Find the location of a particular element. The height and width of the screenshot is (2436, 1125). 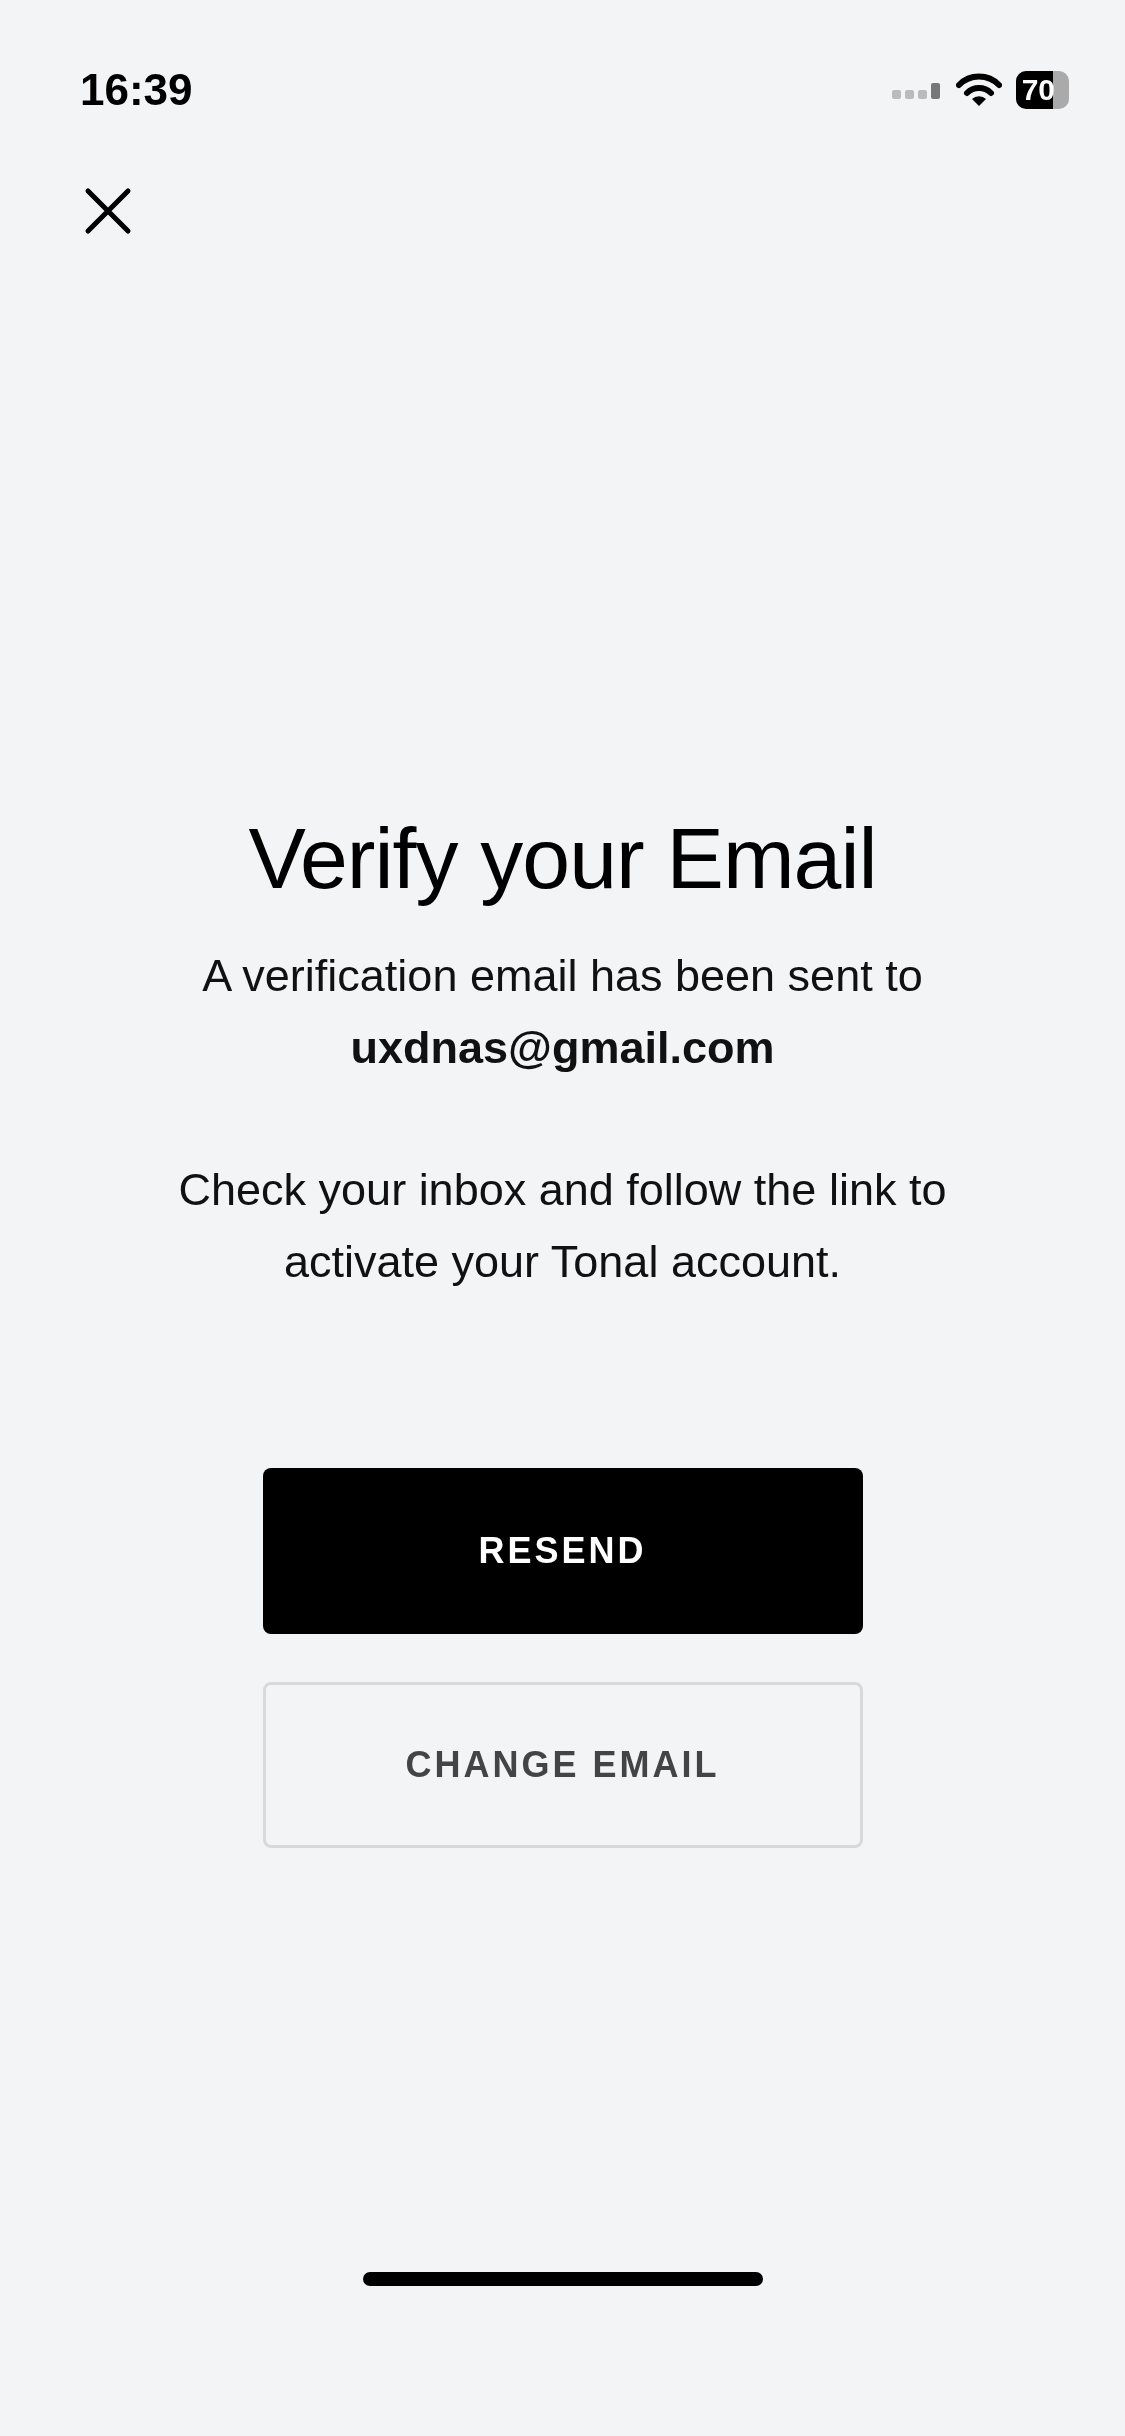

resend-button: RESEND is located at coordinates (562, 1551).